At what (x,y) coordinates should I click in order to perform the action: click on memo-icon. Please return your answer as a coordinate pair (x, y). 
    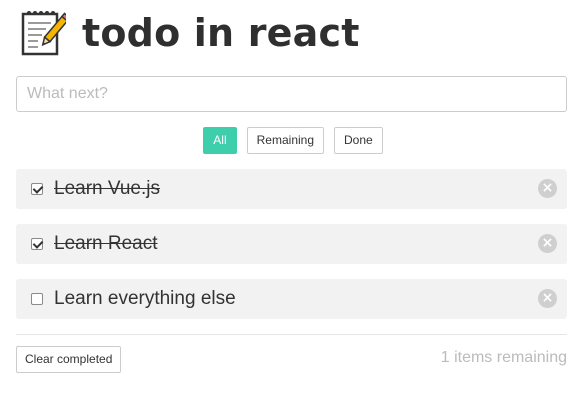
    Looking at the image, I should click on (44, 33).